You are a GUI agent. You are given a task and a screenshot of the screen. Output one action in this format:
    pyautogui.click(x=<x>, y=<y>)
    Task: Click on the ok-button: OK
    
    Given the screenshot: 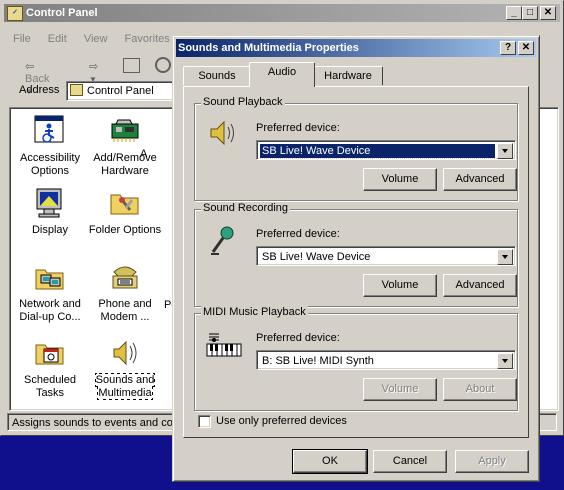 What is the action you would take?
    pyautogui.click(x=330, y=461)
    